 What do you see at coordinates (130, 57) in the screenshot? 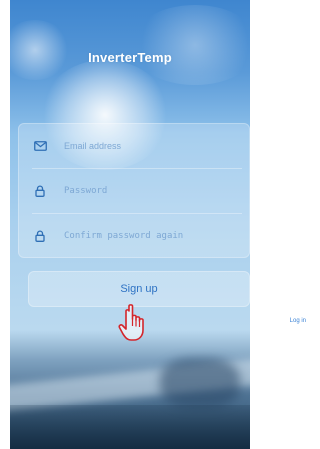
I see `app-title: InverterTemp` at bounding box center [130, 57].